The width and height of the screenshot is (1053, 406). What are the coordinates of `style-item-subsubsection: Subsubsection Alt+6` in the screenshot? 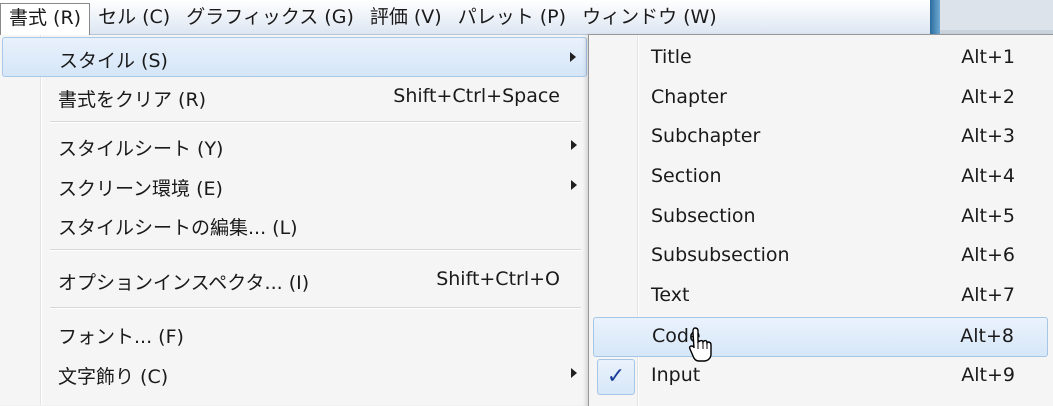 It's located at (820, 256).